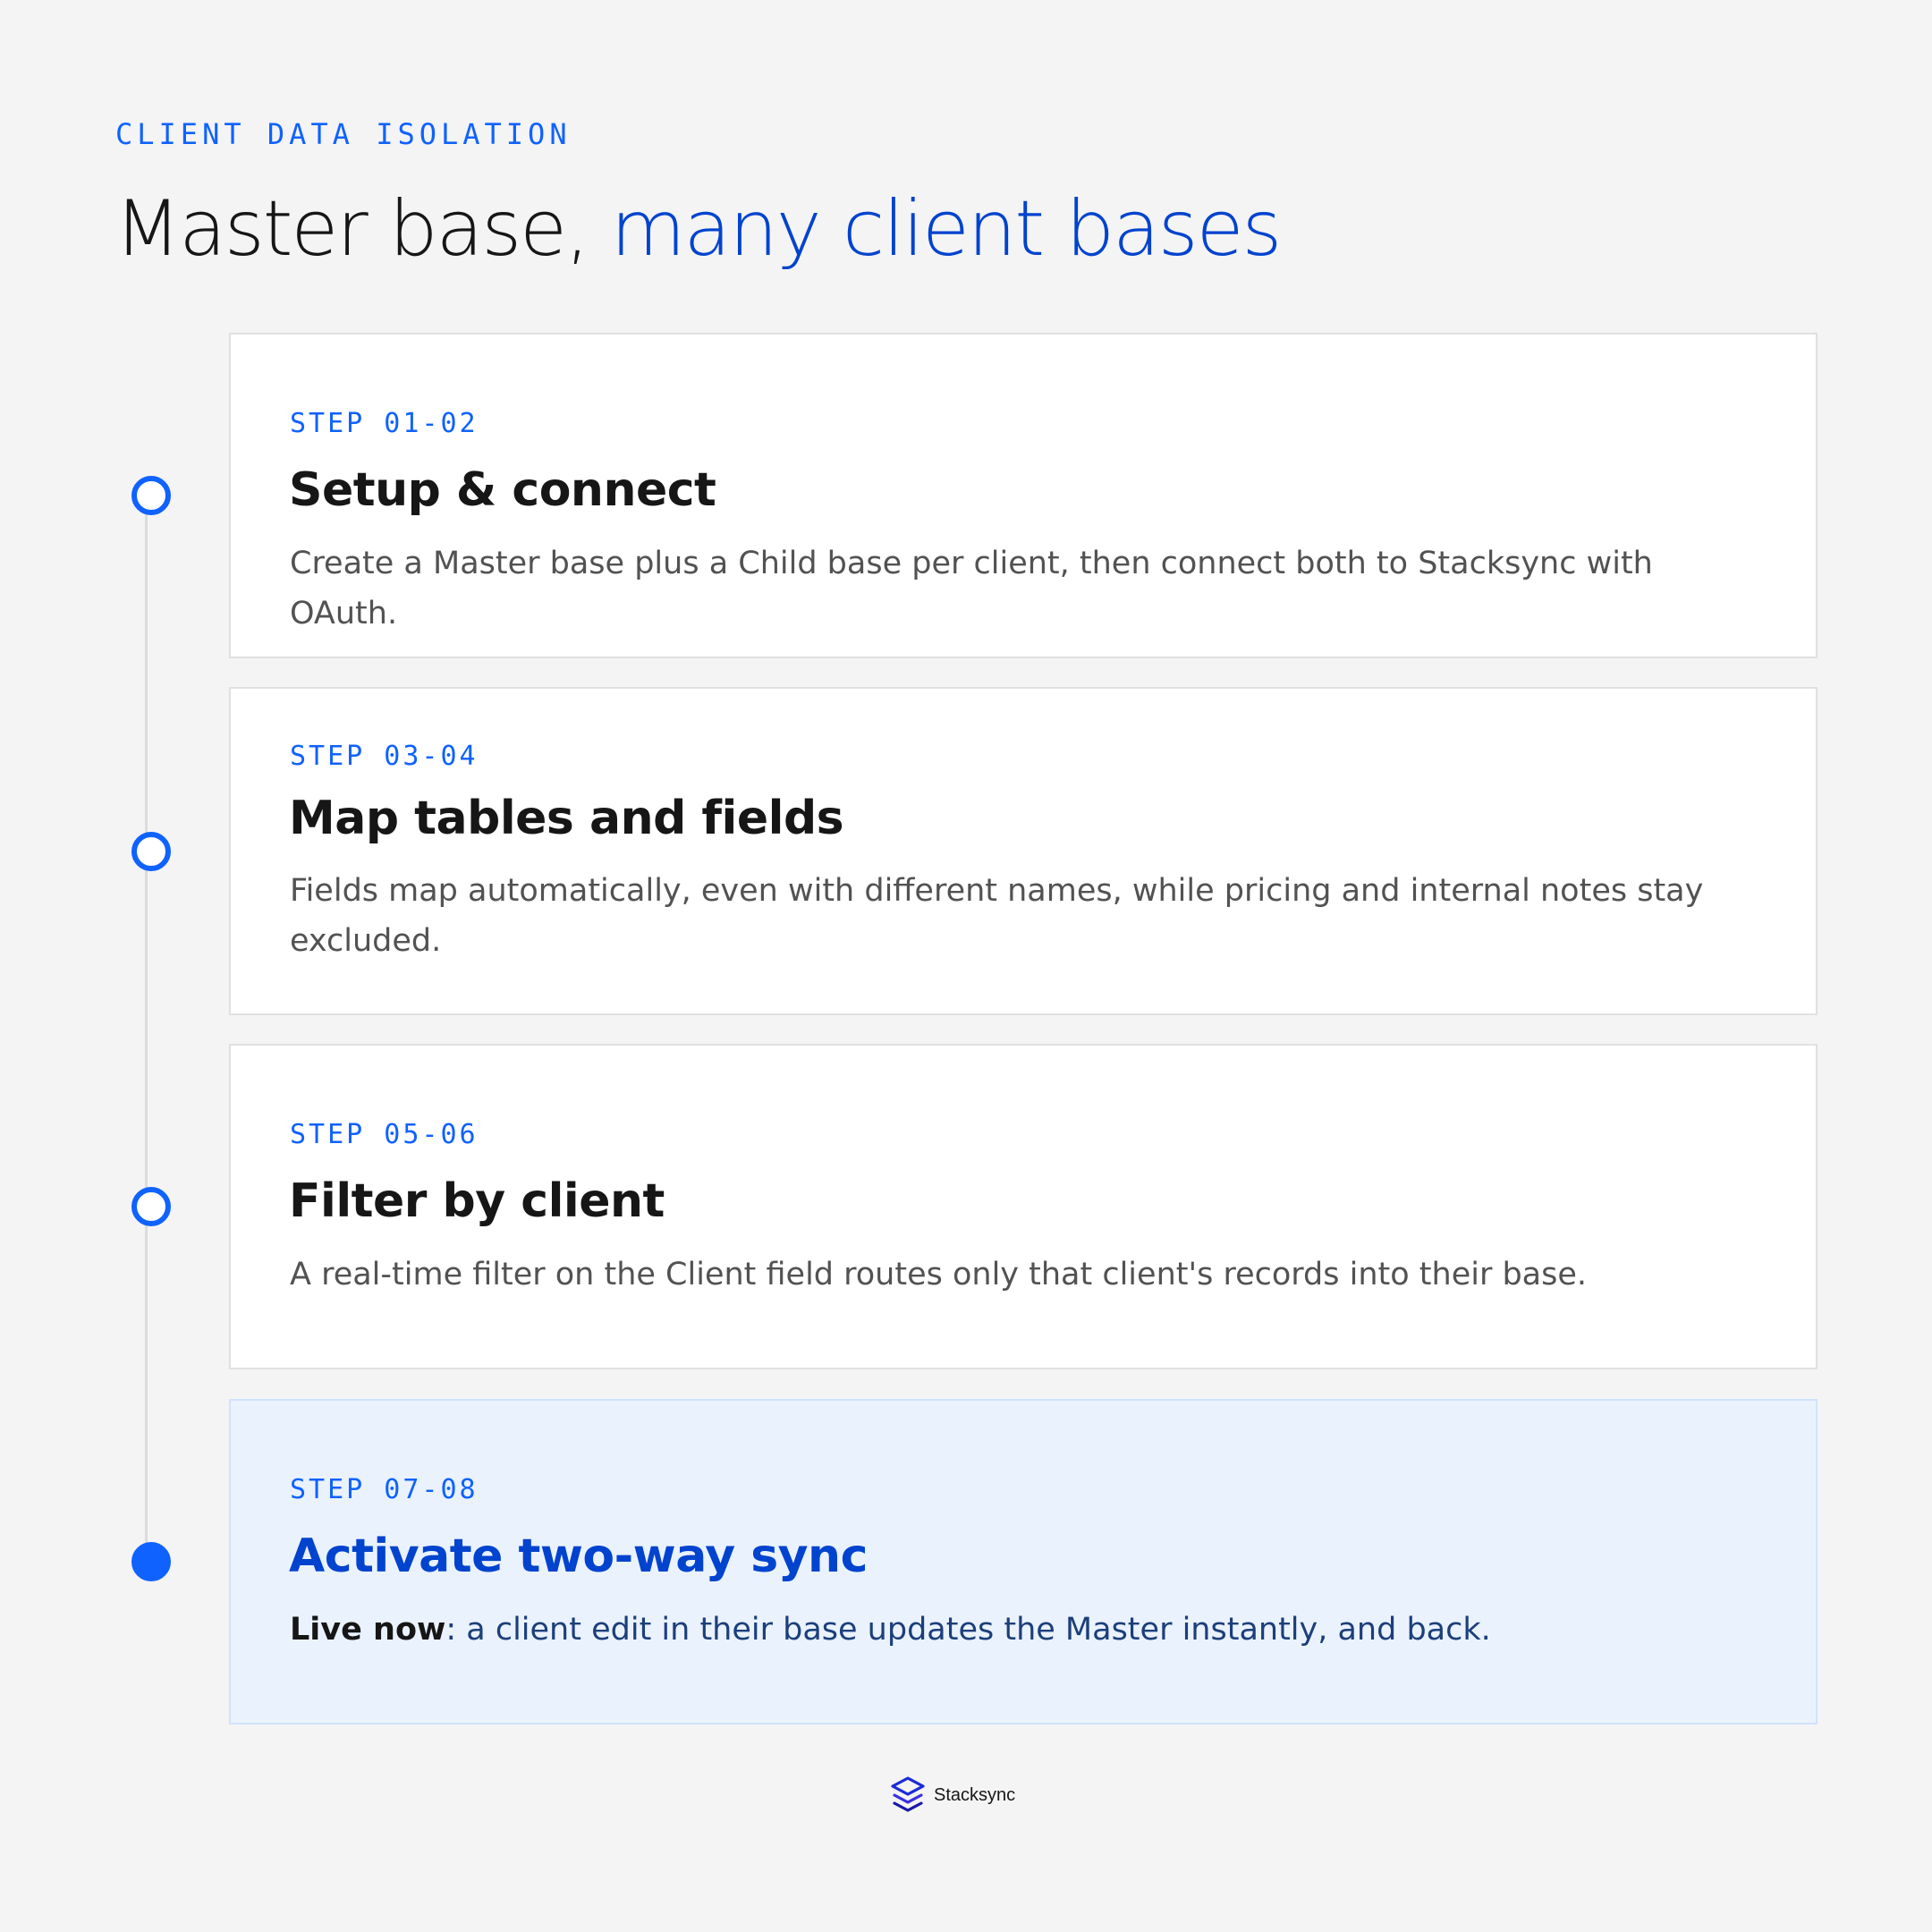  Describe the element at coordinates (566, 818) in the screenshot. I see `step-title: Map tables and fields` at that location.